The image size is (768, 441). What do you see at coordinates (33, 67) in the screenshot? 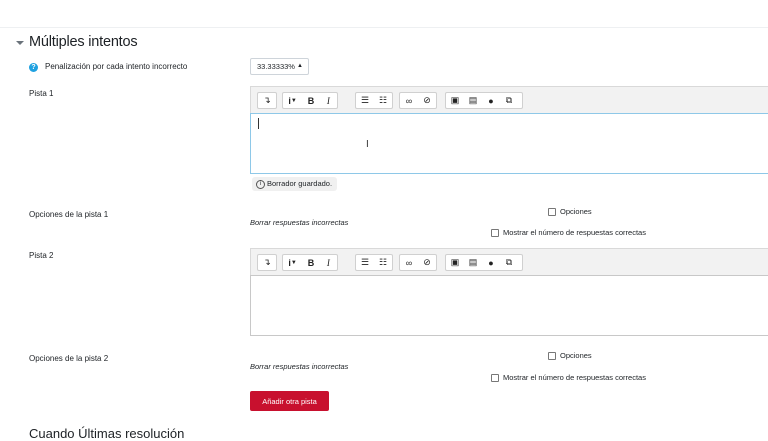
I see `help-icon: ?` at bounding box center [33, 67].